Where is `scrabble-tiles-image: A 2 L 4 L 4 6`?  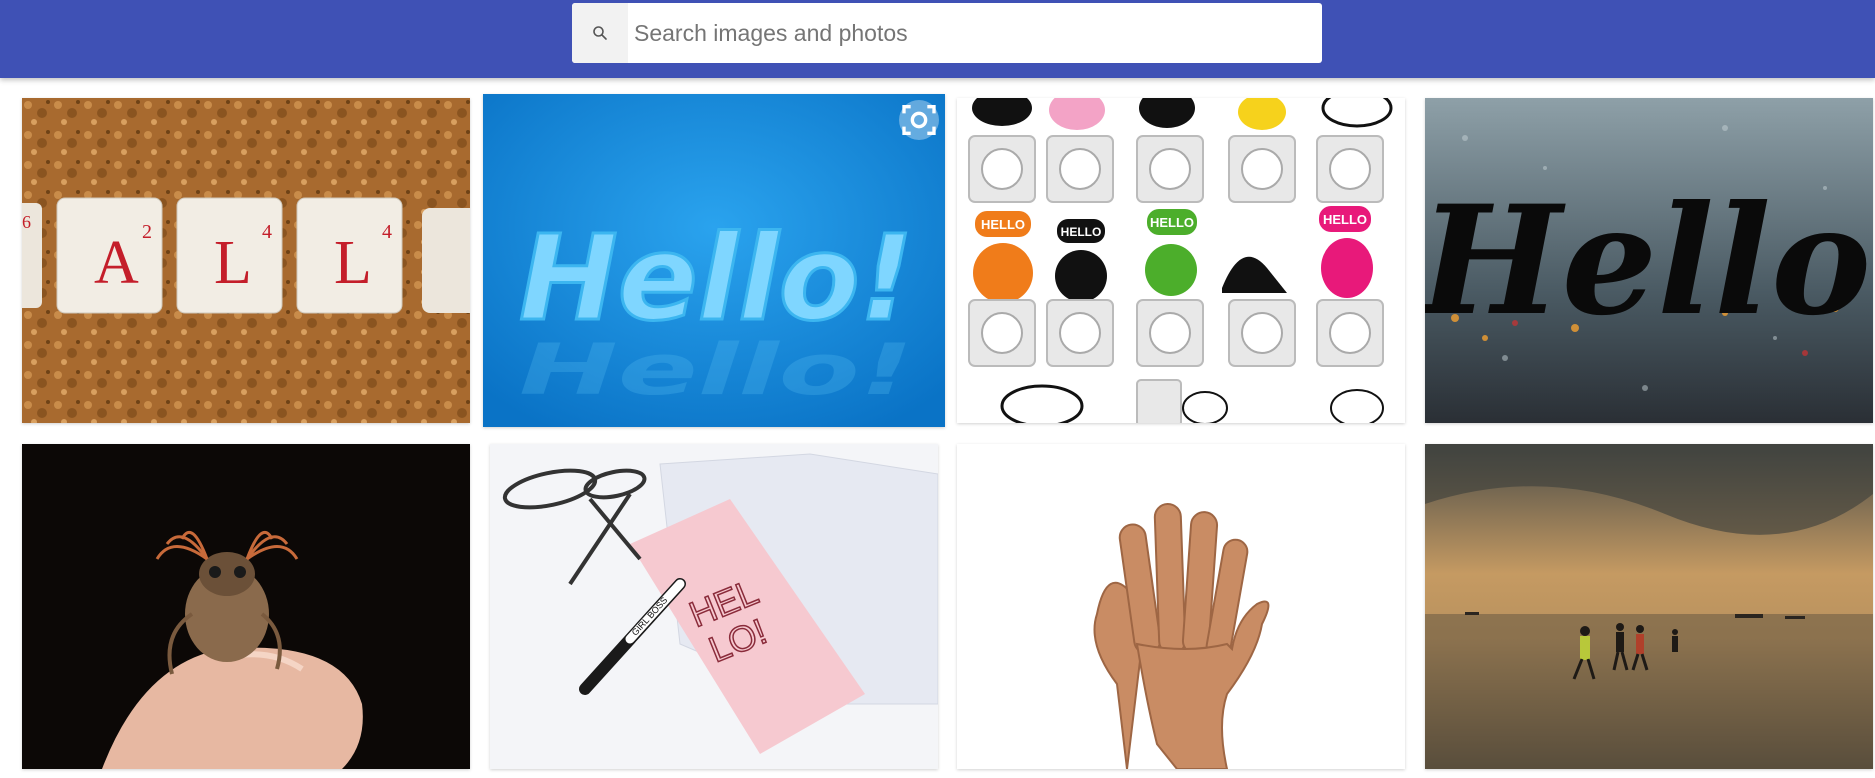 scrabble-tiles-image: A 2 L 4 L 4 6 is located at coordinates (246, 260).